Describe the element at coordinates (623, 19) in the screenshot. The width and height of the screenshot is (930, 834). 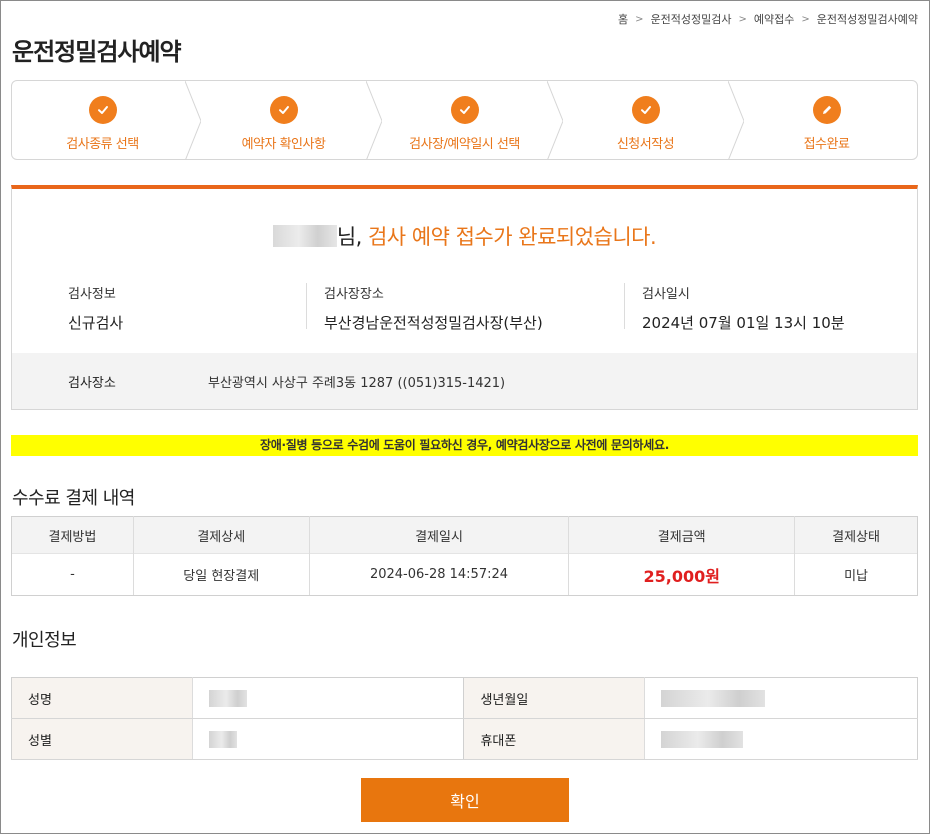
I see `breadcrumb-home: 홈` at that location.